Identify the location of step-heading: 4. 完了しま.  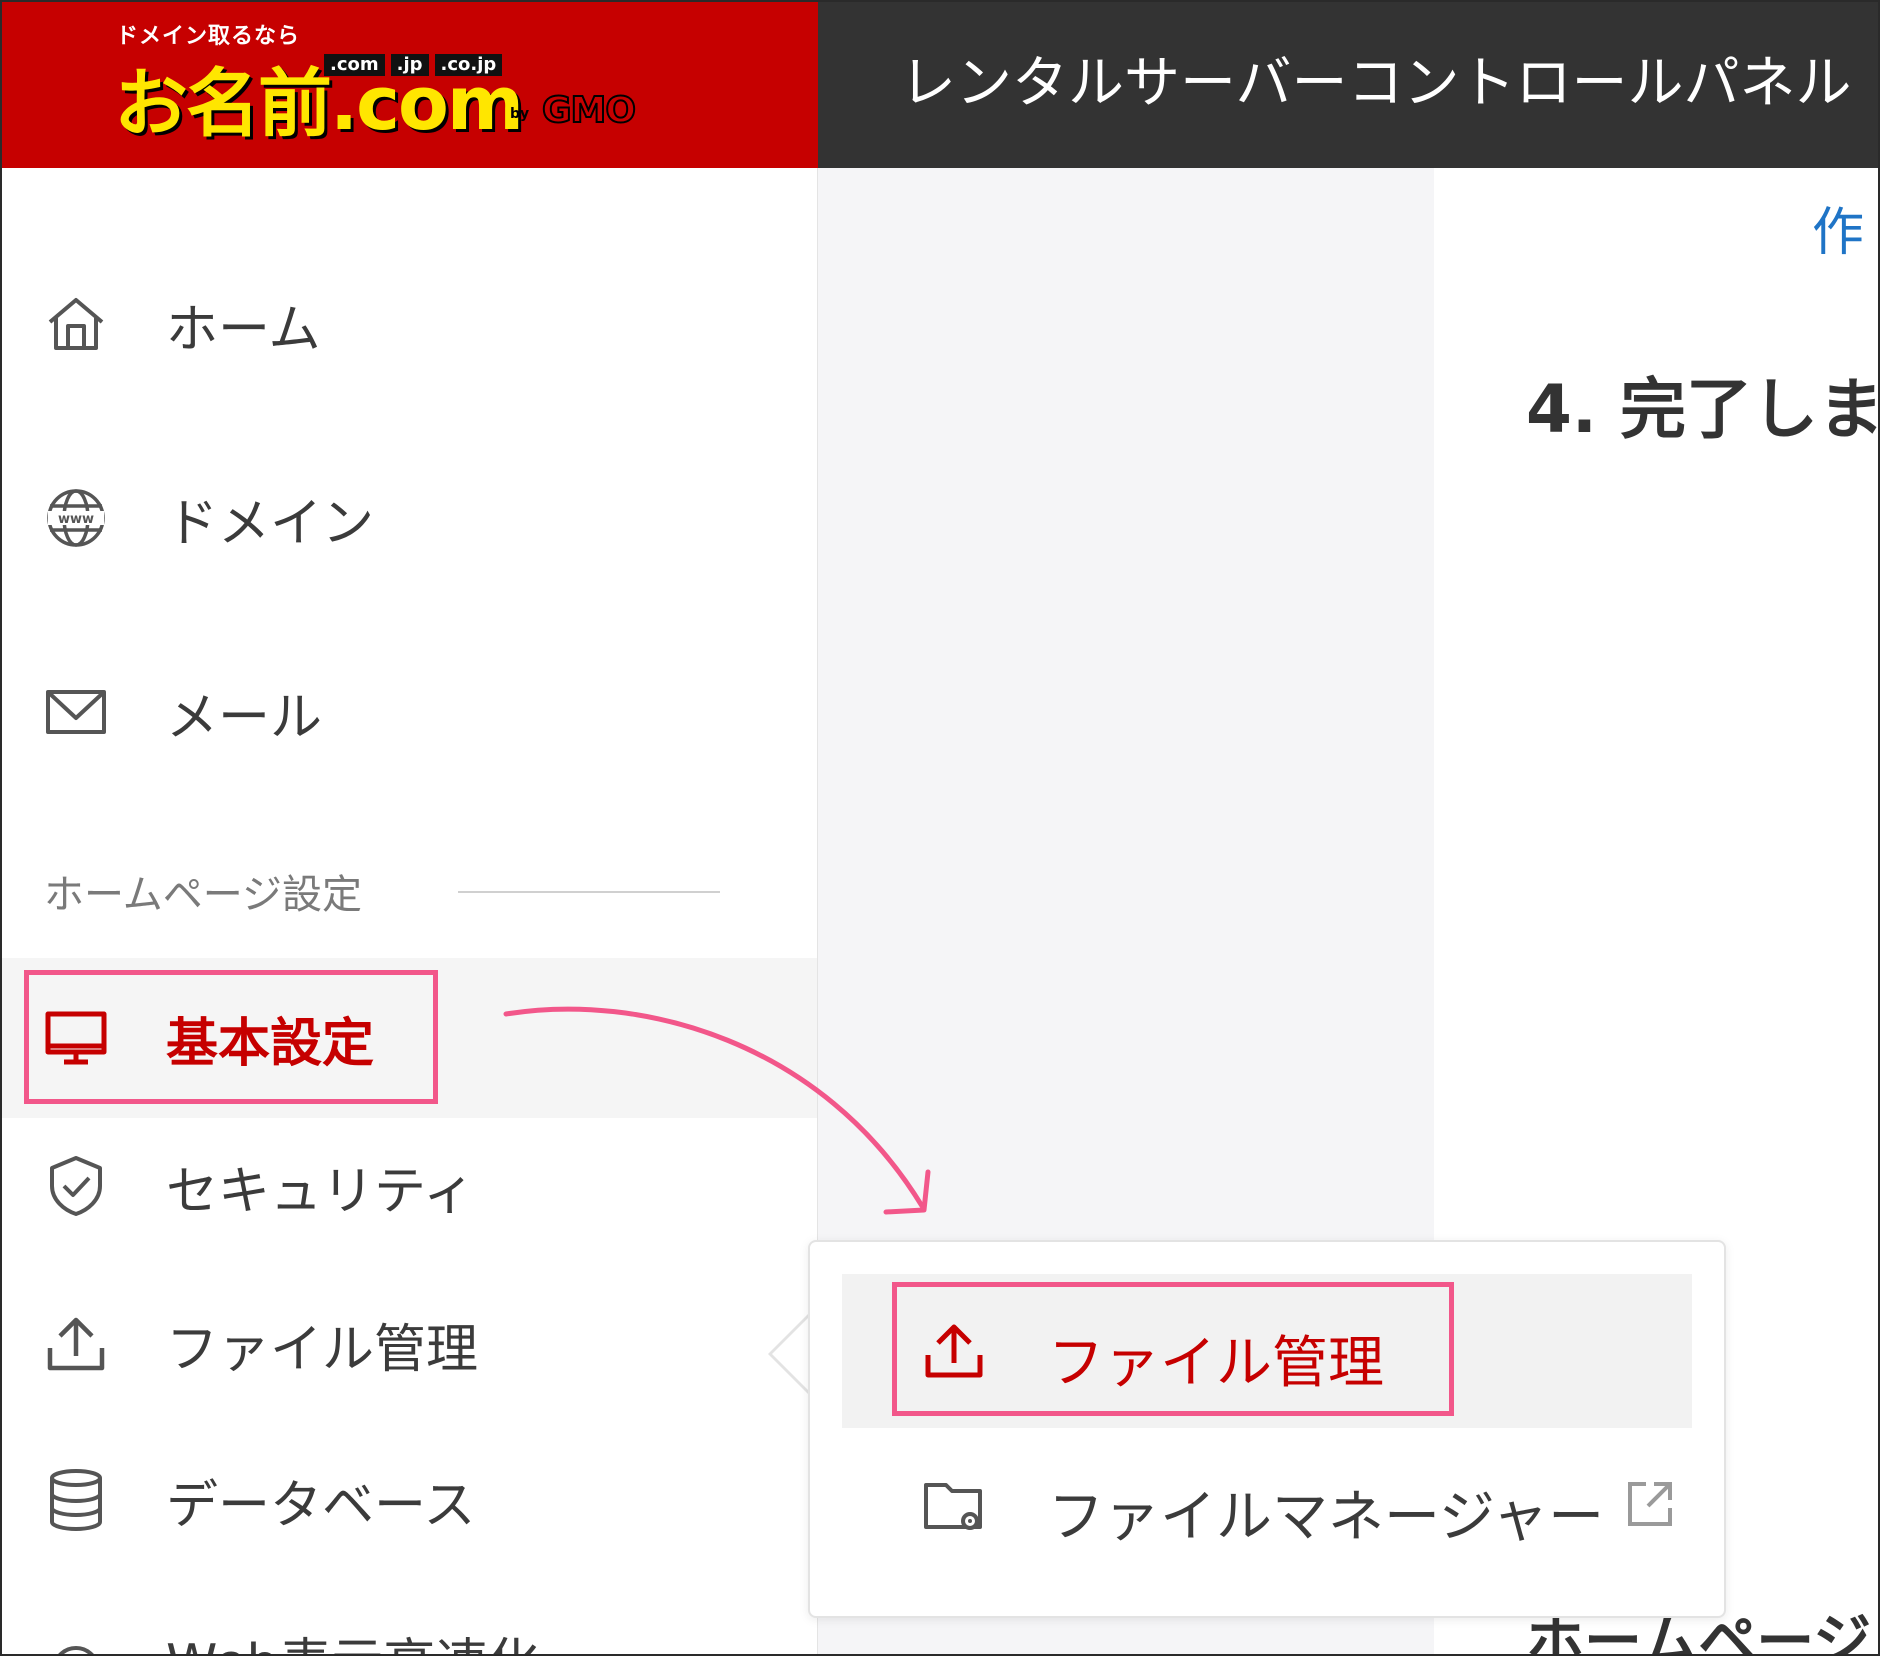
(1703, 409).